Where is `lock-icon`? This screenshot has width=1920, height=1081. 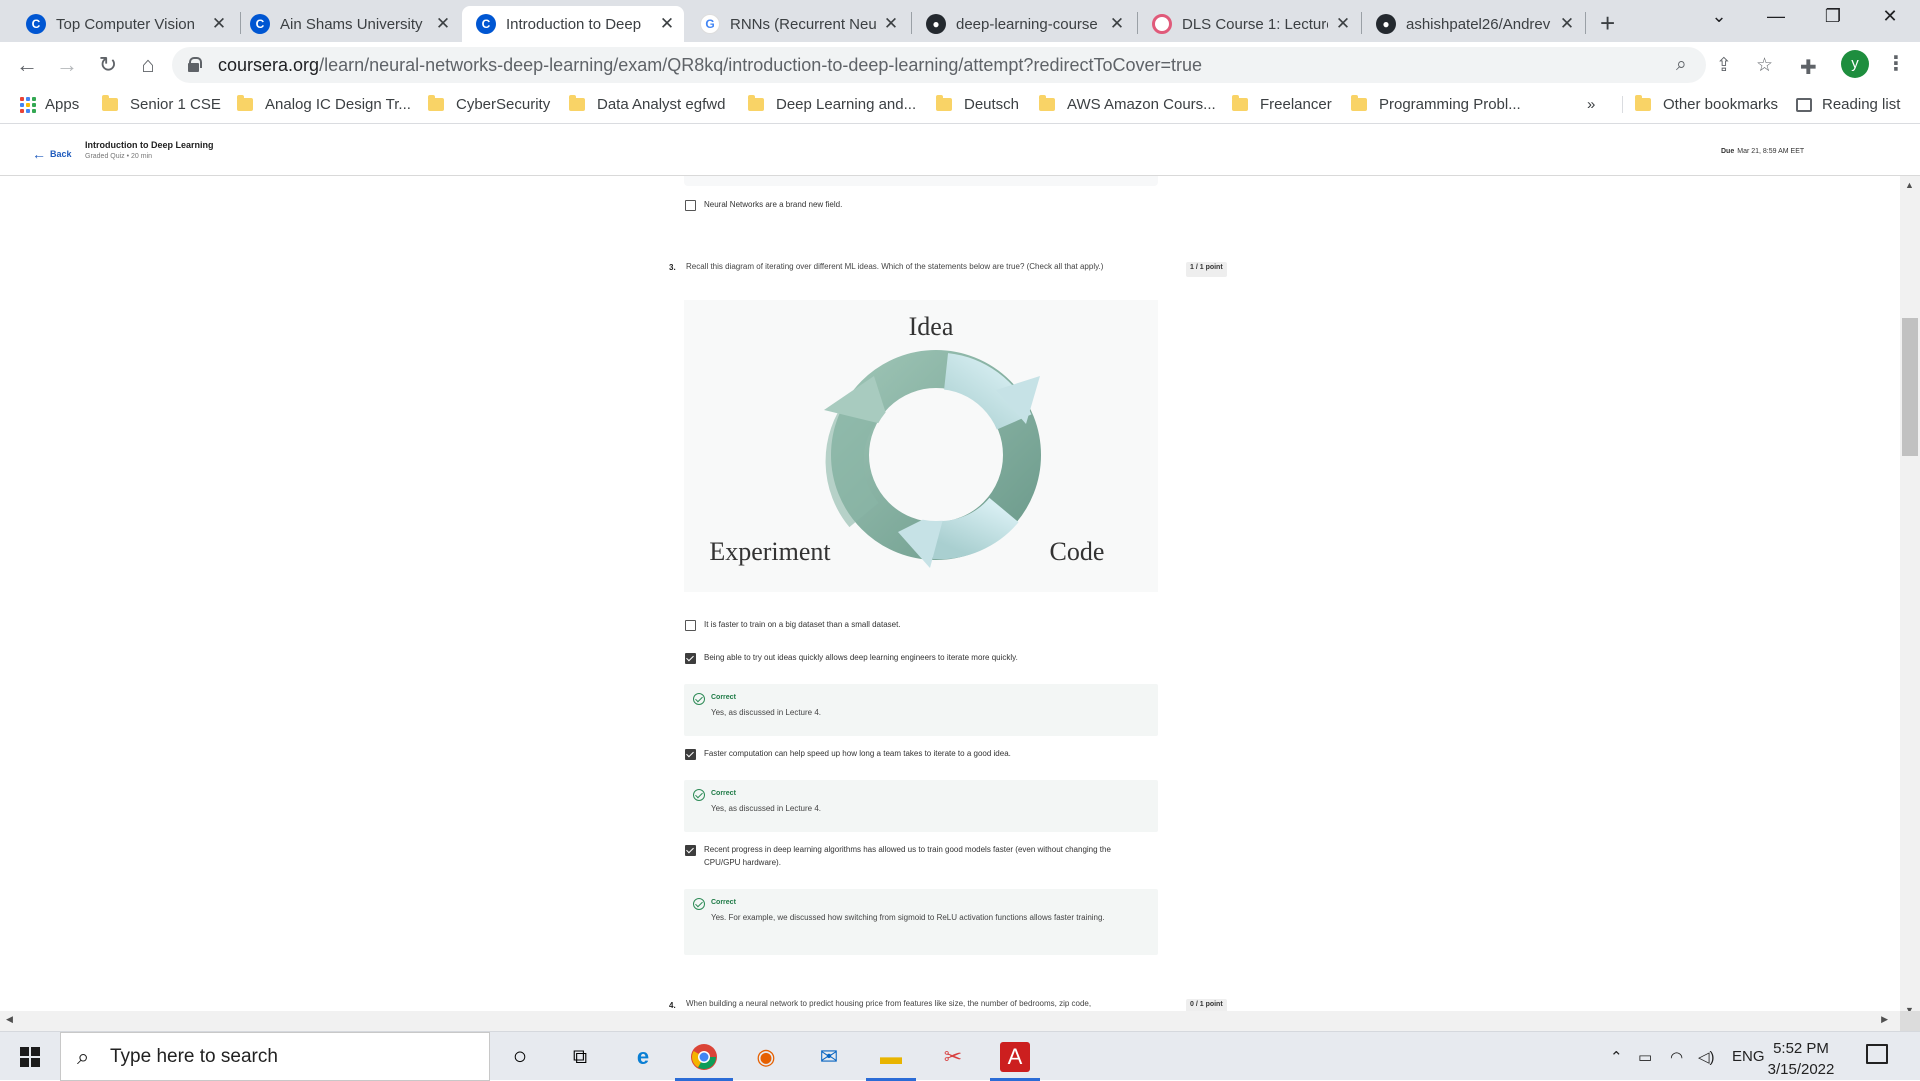
lock-icon is located at coordinates (195, 64).